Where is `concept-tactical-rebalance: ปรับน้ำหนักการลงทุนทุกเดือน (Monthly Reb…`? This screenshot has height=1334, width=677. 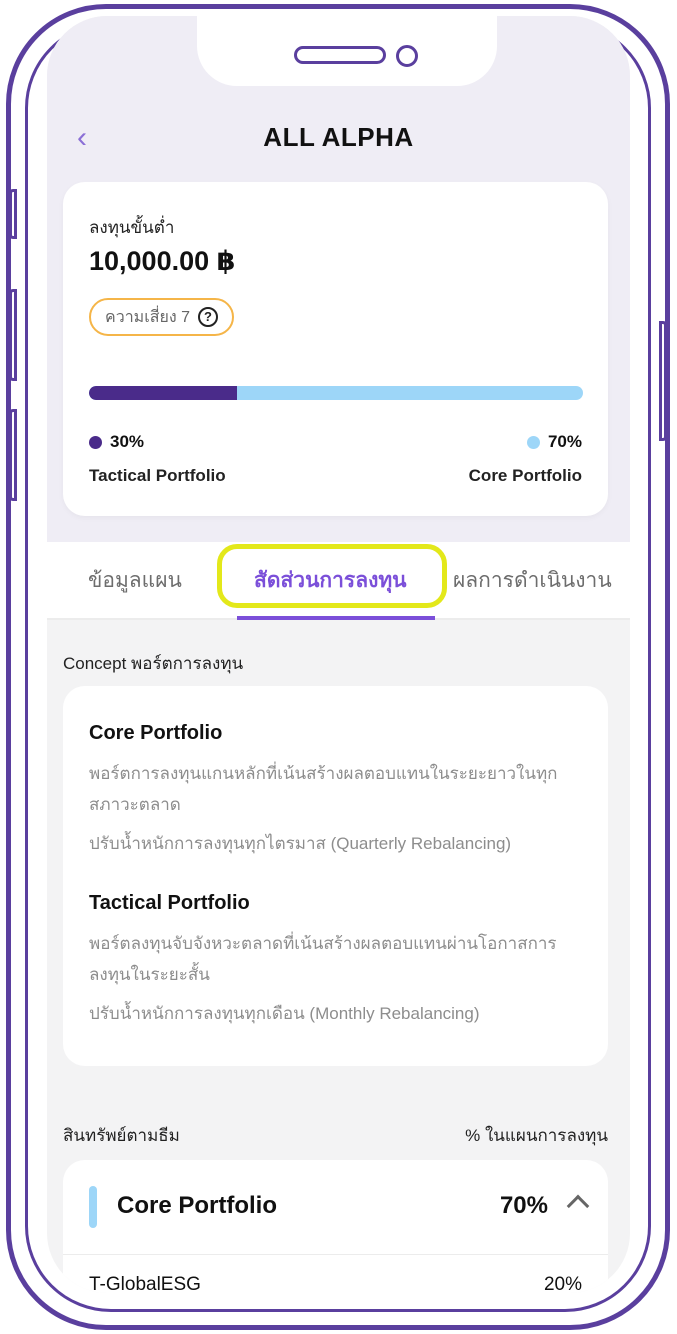 concept-tactical-rebalance: ปรับน้ำหนักการลงทุนทุกเดือน (Monthly Reb… is located at coordinates (284, 1013).